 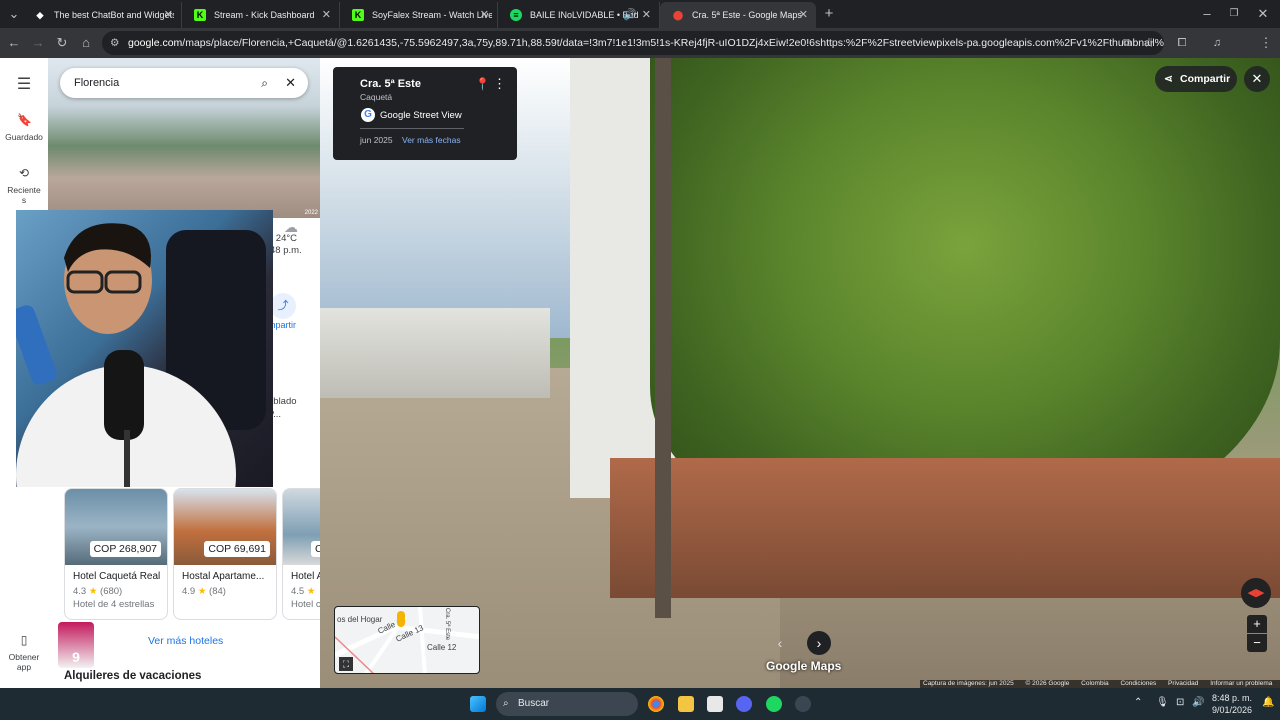 I want to click on share-streetview-button: ⋖ Compartir, so click(x=1196, y=79).